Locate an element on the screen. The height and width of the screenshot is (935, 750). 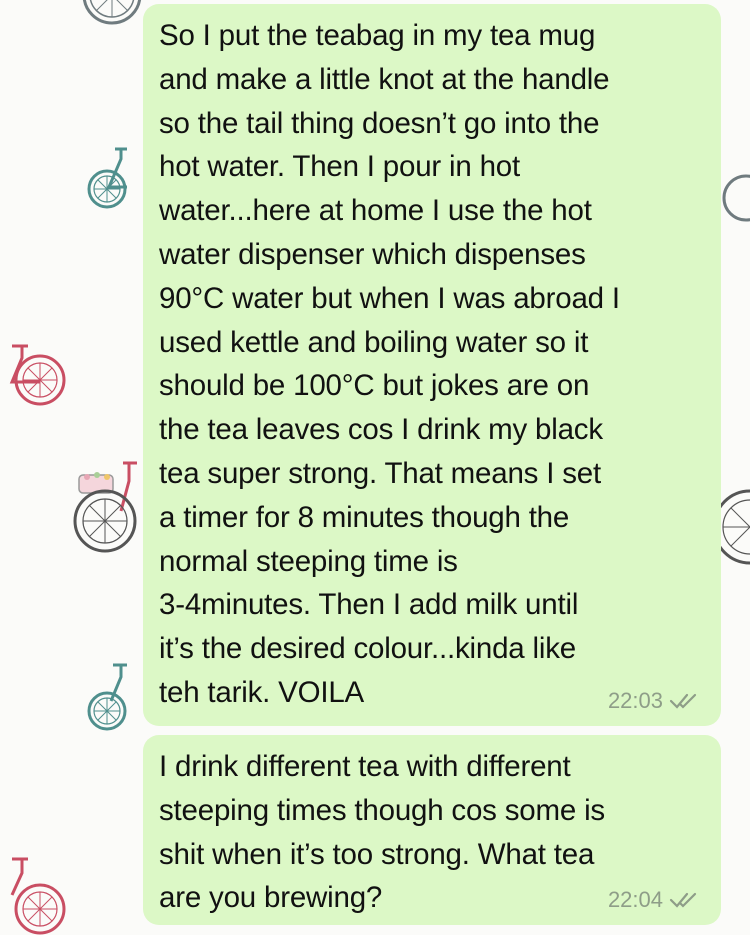
message-time: 22:04 is located at coordinates (635, 899).